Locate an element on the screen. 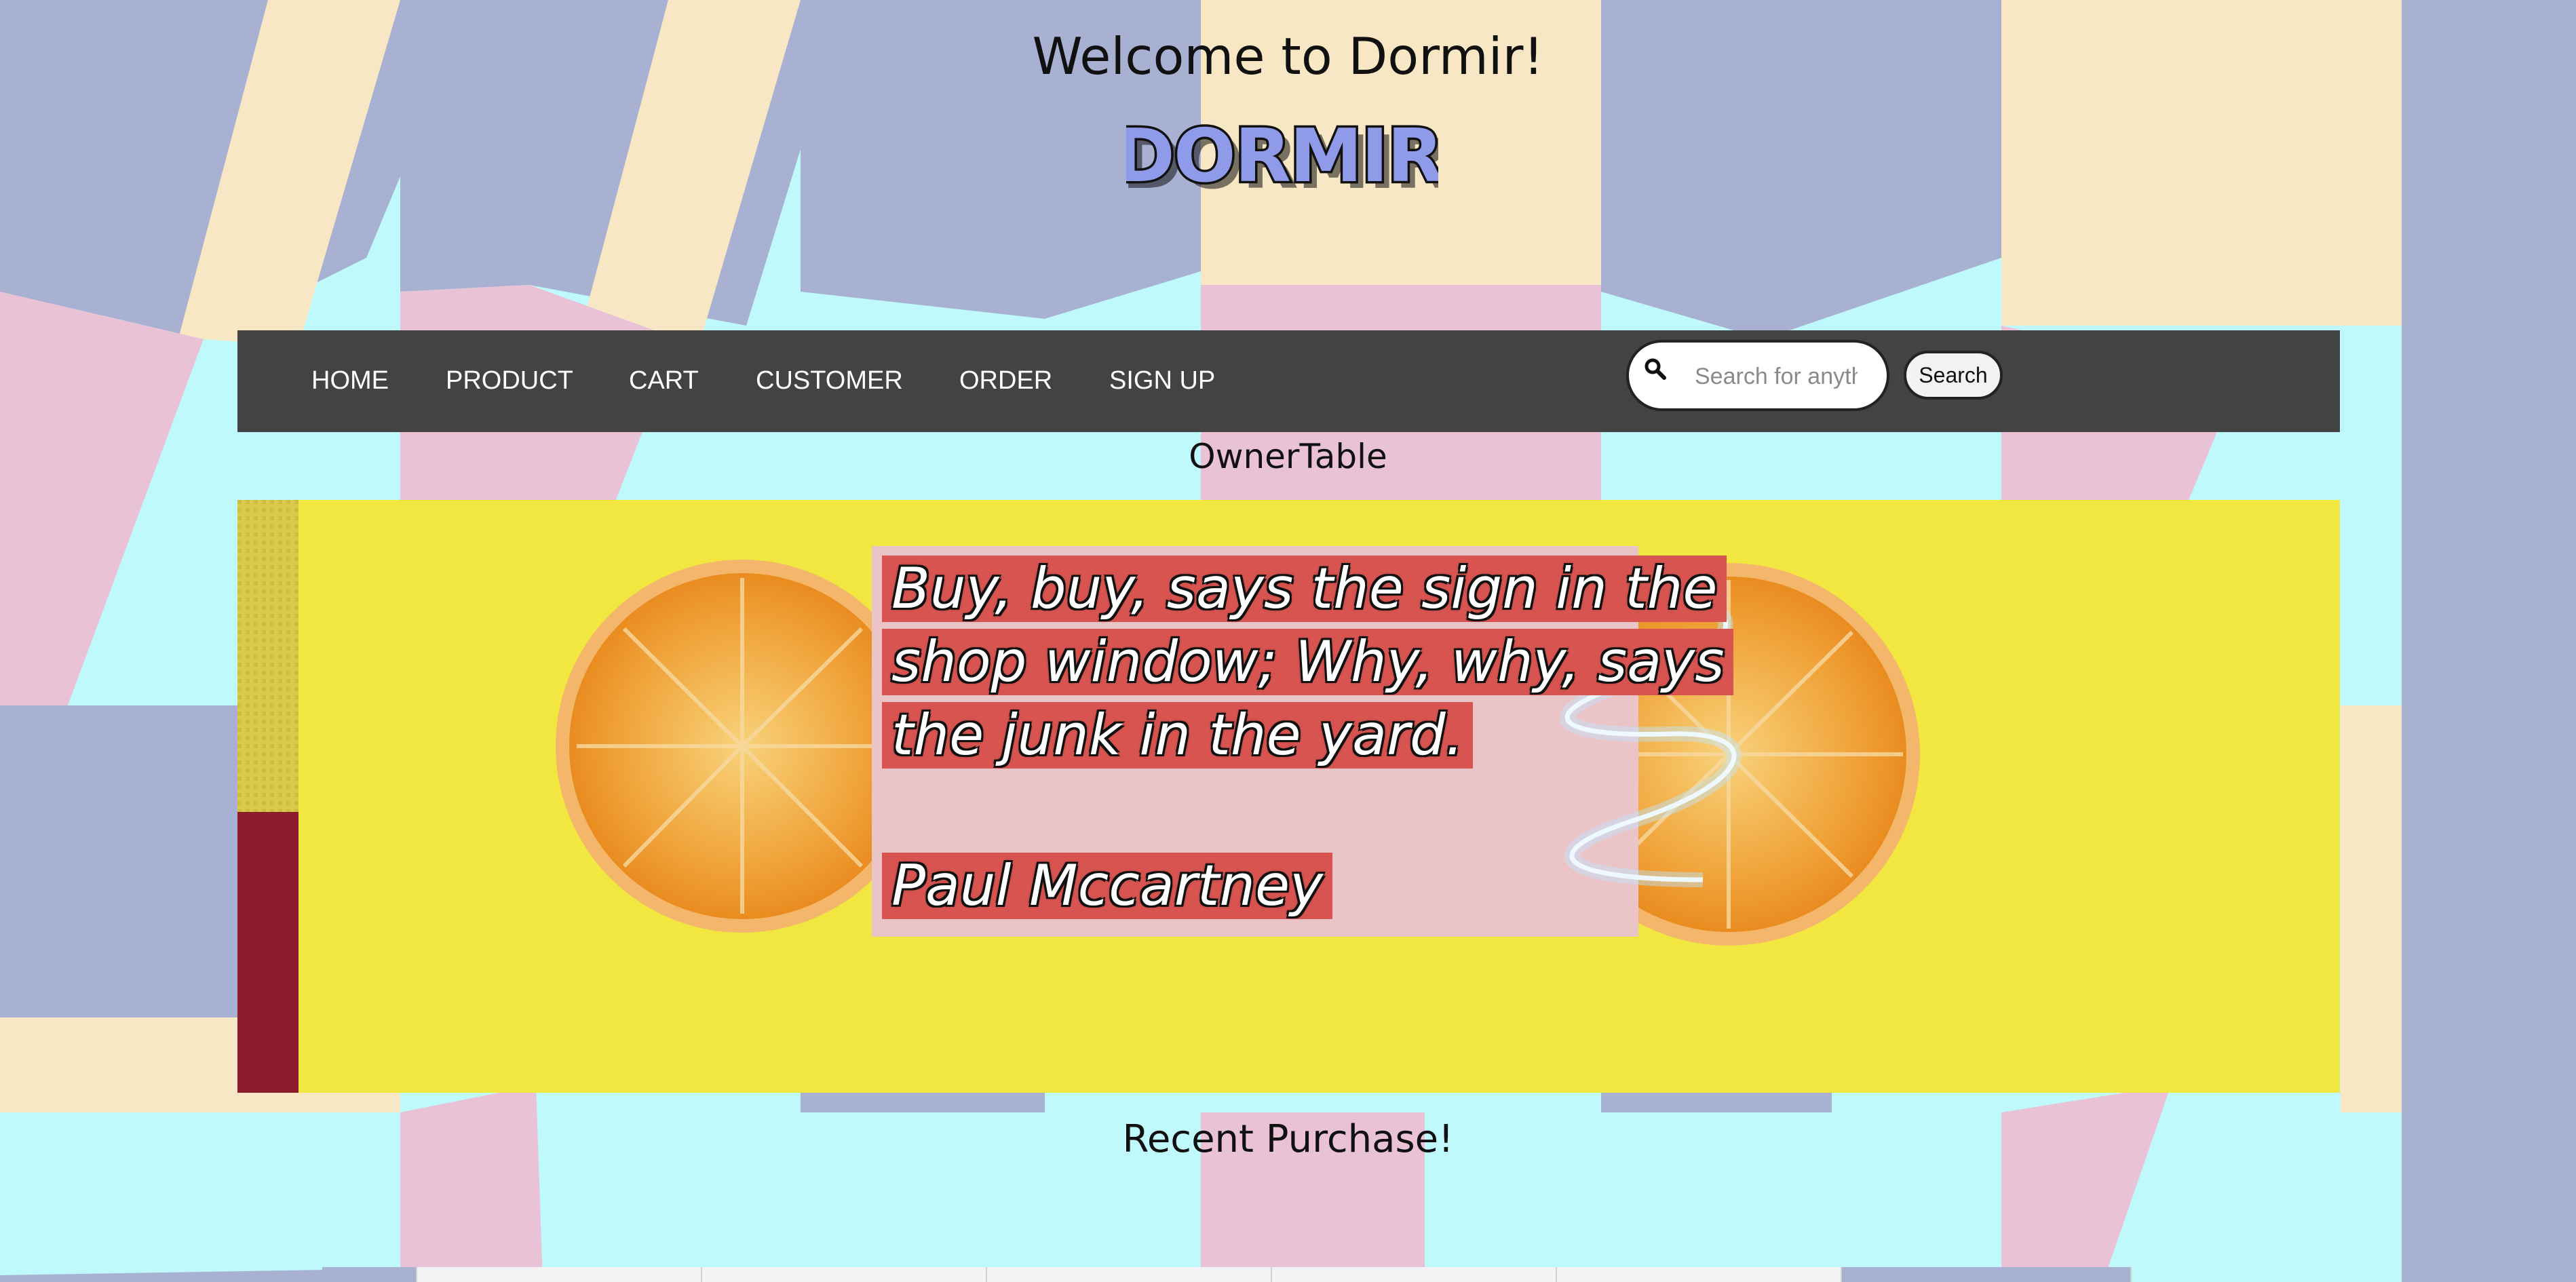  quote-author: Paul Mccartney is located at coordinates (1107, 886).